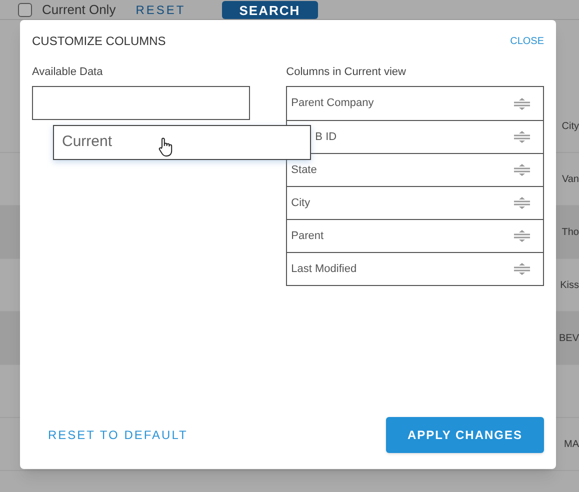 Image resolution: width=579 pixels, height=492 pixels. Describe the element at coordinates (161, 9) in the screenshot. I see `reset-button: RESET` at that location.